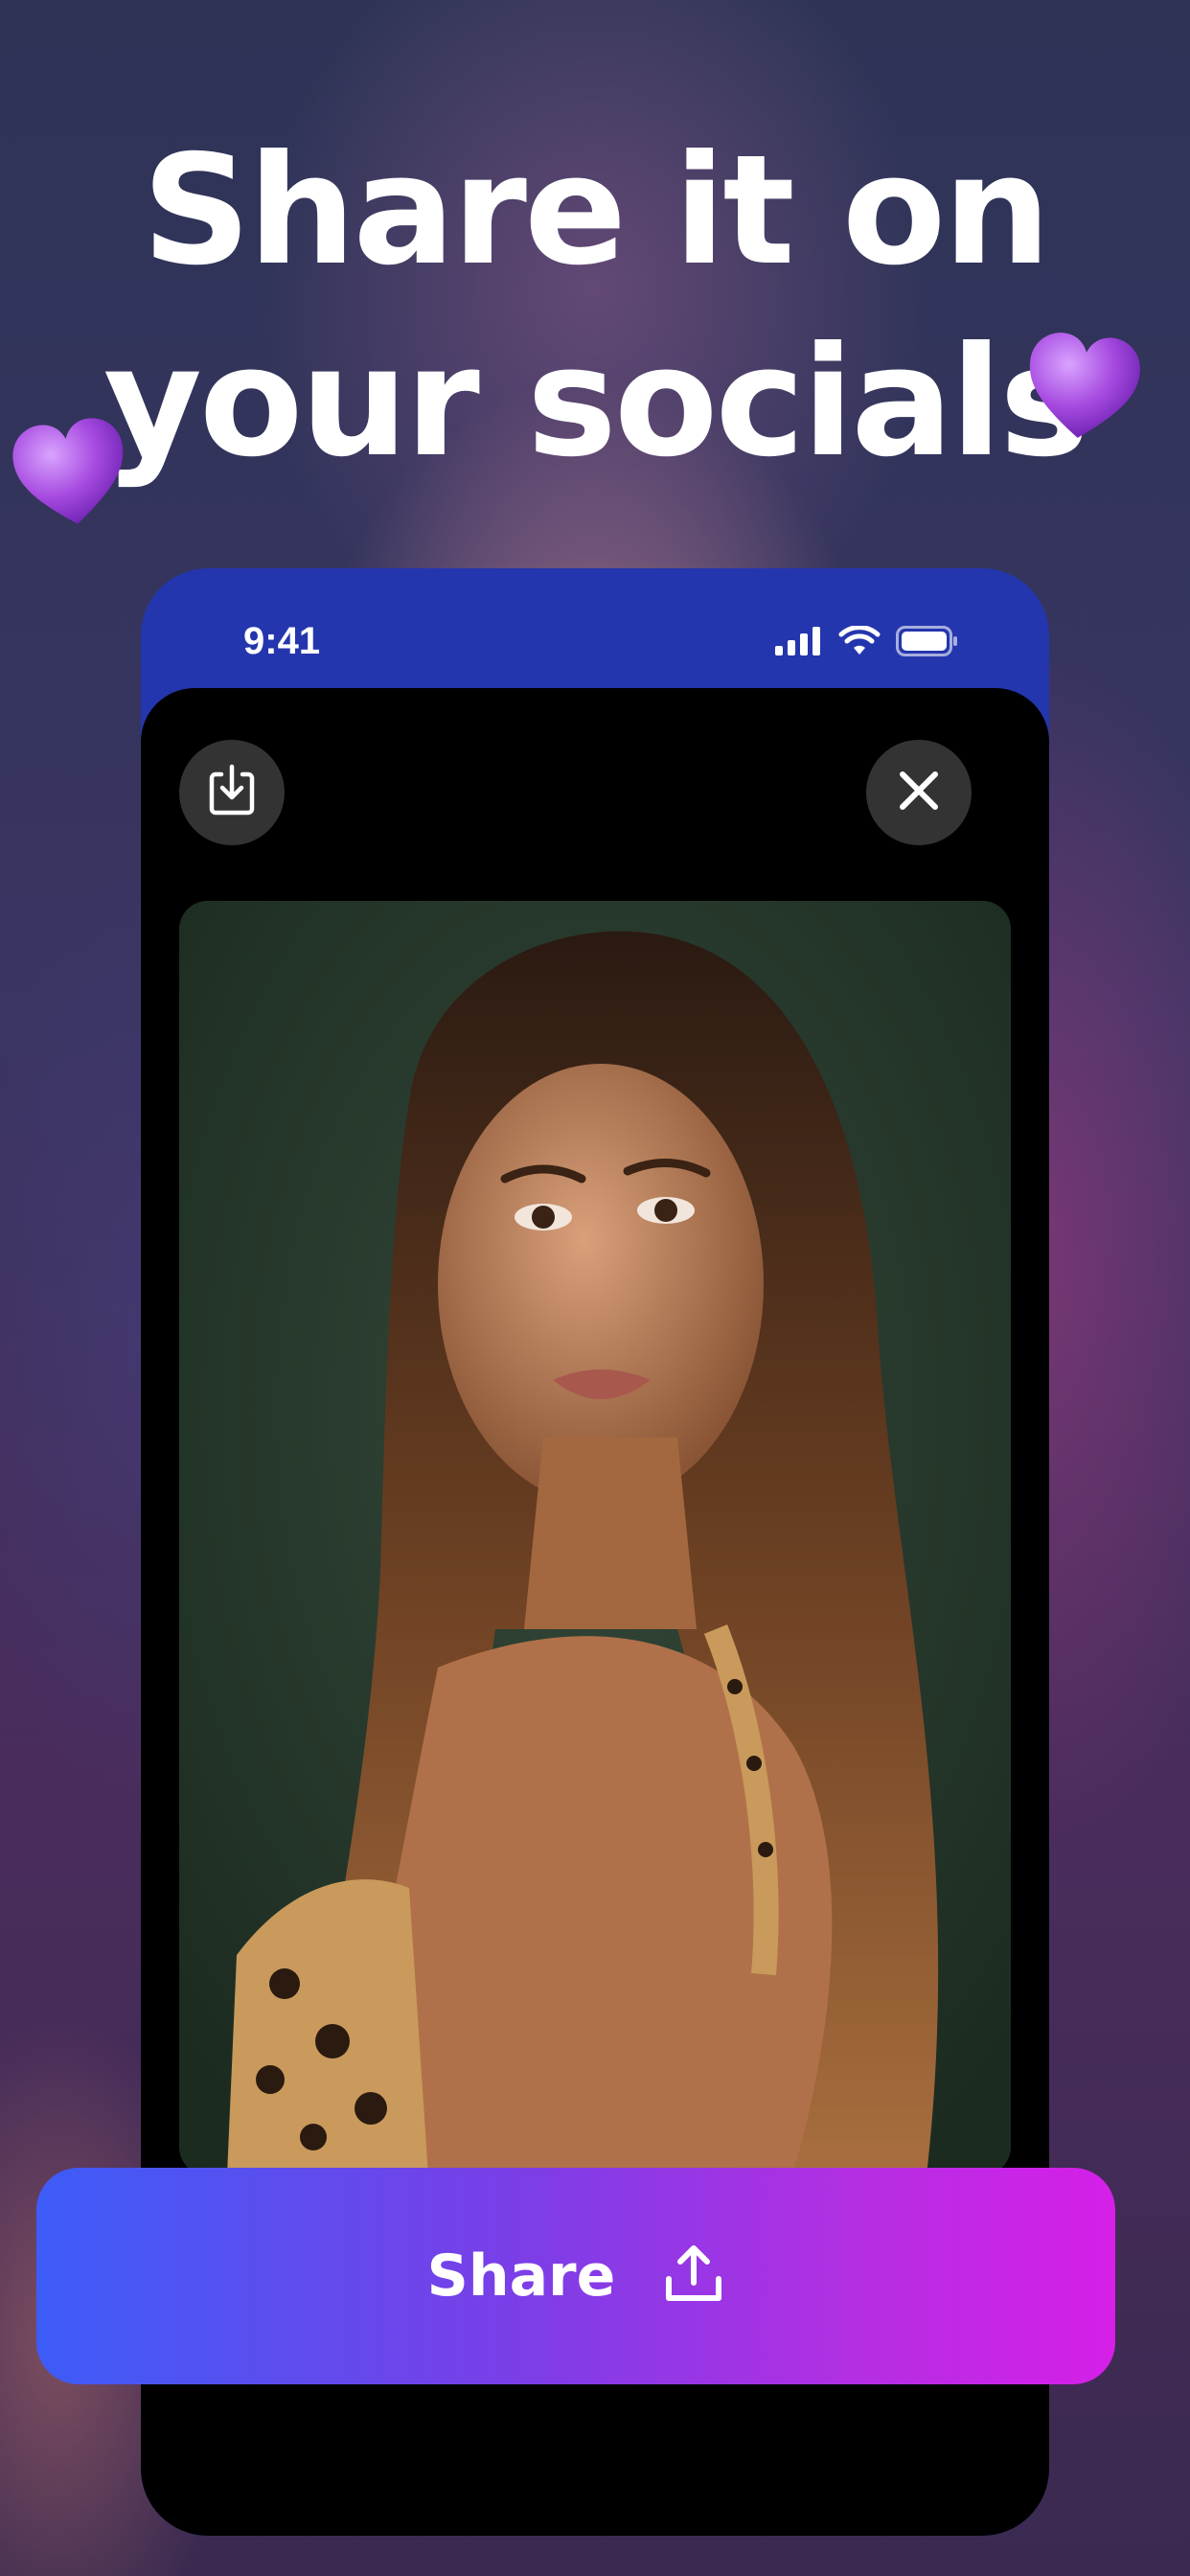 The image size is (1190, 2576). I want to click on cellular-signal-icon, so click(799, 643).